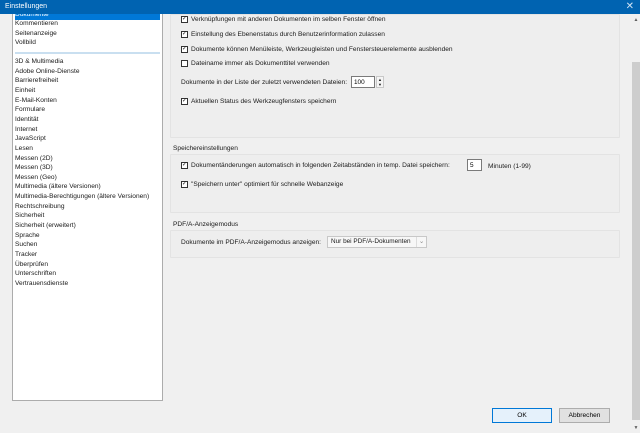 This screenshot has width=640, height=433. Describe the element at coordinates (87, 265) in the screenshot. I see `category-item: Überprüfen` at that location.